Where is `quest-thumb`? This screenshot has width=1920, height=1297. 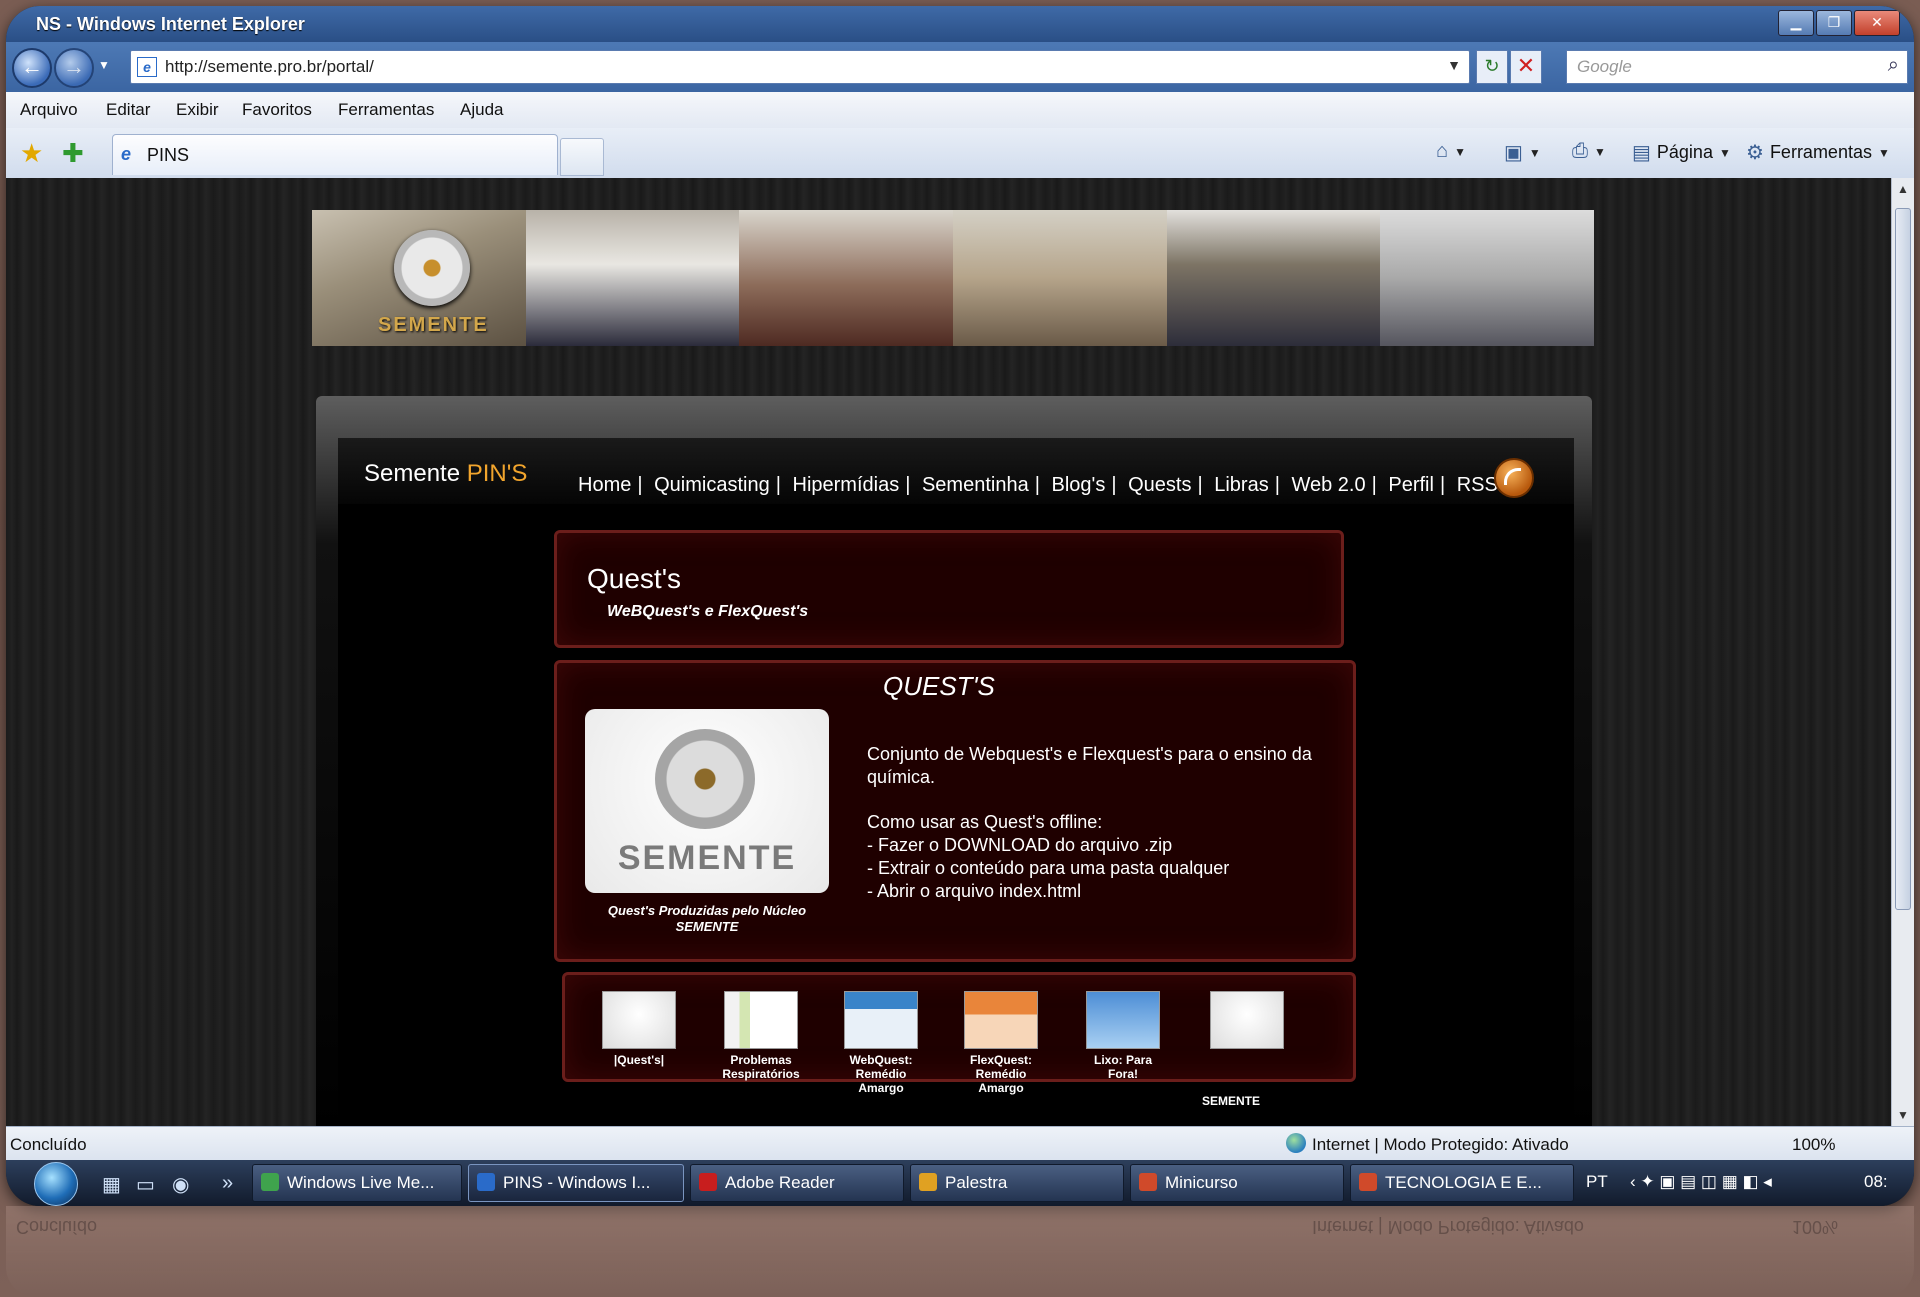
quest-thumb is located at coordinates (1247, 1034).